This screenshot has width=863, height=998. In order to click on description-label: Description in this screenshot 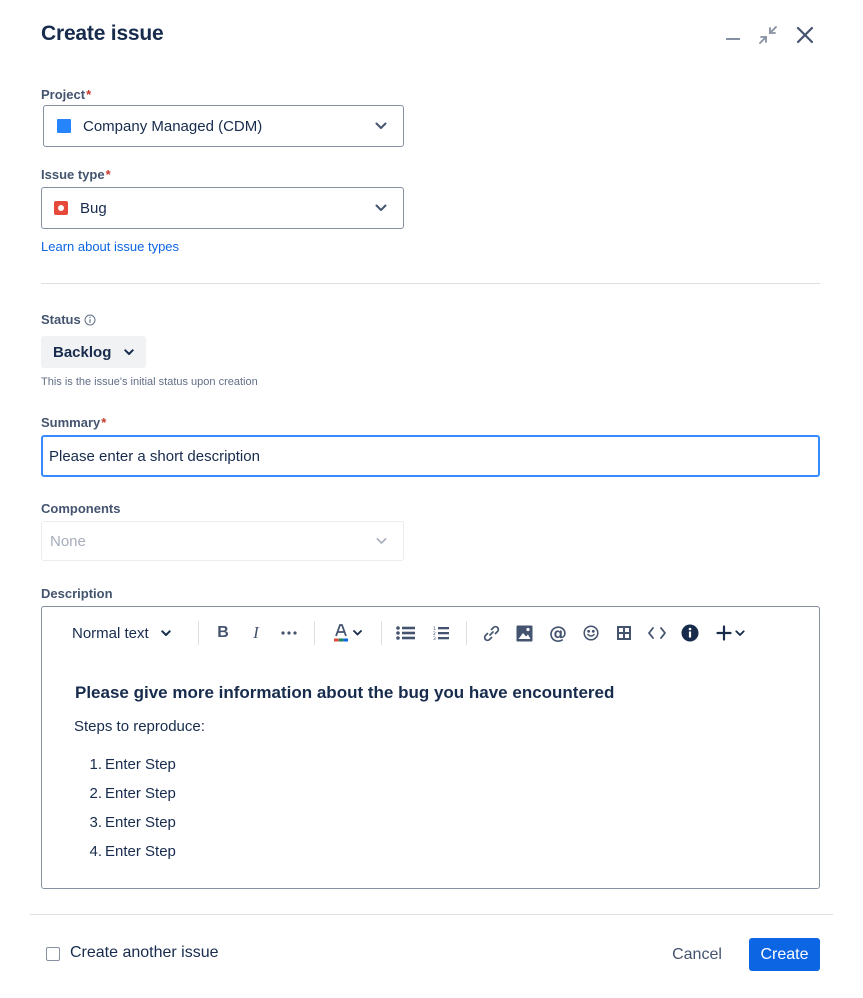, I will do `click(77, 593)`.